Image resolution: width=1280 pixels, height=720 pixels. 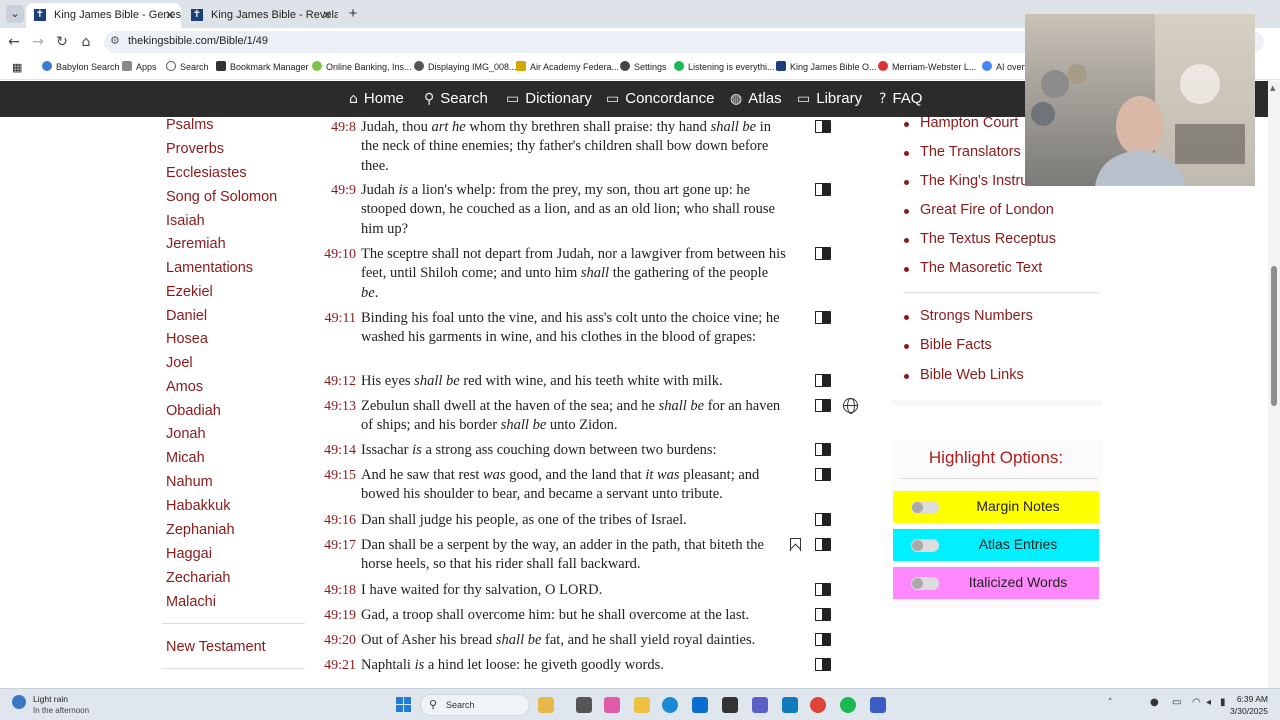 What do you see at coordinates (338, 191) in the screenshot?
I see `verse-number: 49:9` at bounding box center [338, 191].